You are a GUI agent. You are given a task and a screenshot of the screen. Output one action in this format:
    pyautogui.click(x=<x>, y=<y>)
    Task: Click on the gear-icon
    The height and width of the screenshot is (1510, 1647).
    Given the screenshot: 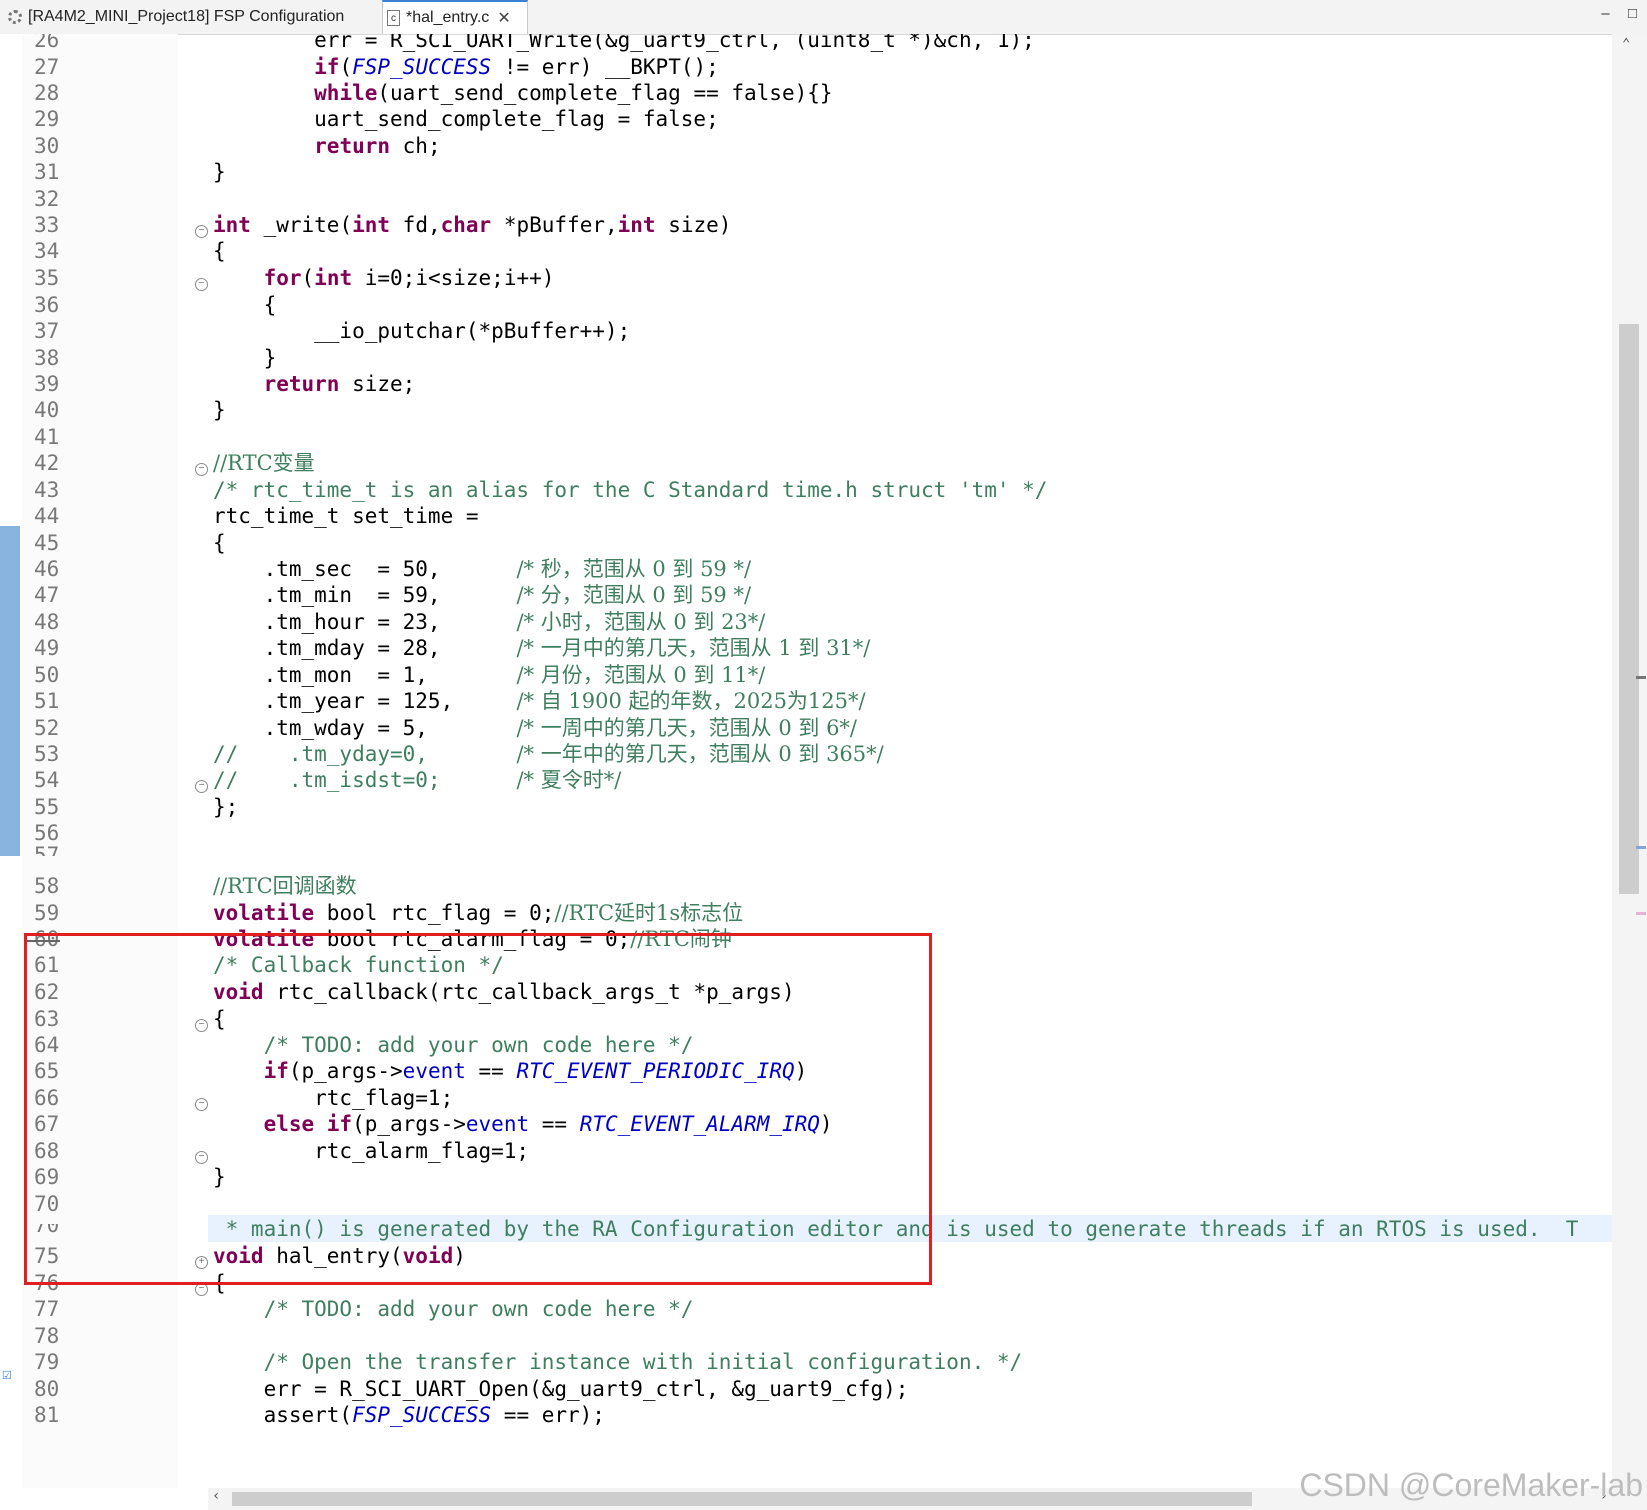 What is the action you would take?
    pyautogui.click(x=15, y=17)
    